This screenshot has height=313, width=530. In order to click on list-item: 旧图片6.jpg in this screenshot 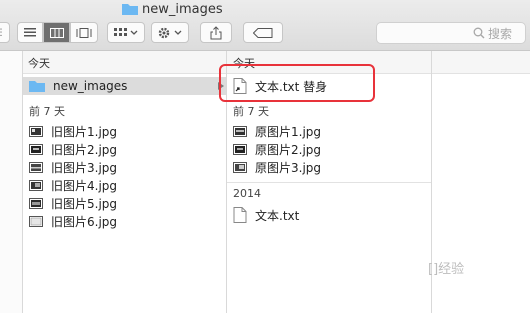, I will do `click(73, 221)`.